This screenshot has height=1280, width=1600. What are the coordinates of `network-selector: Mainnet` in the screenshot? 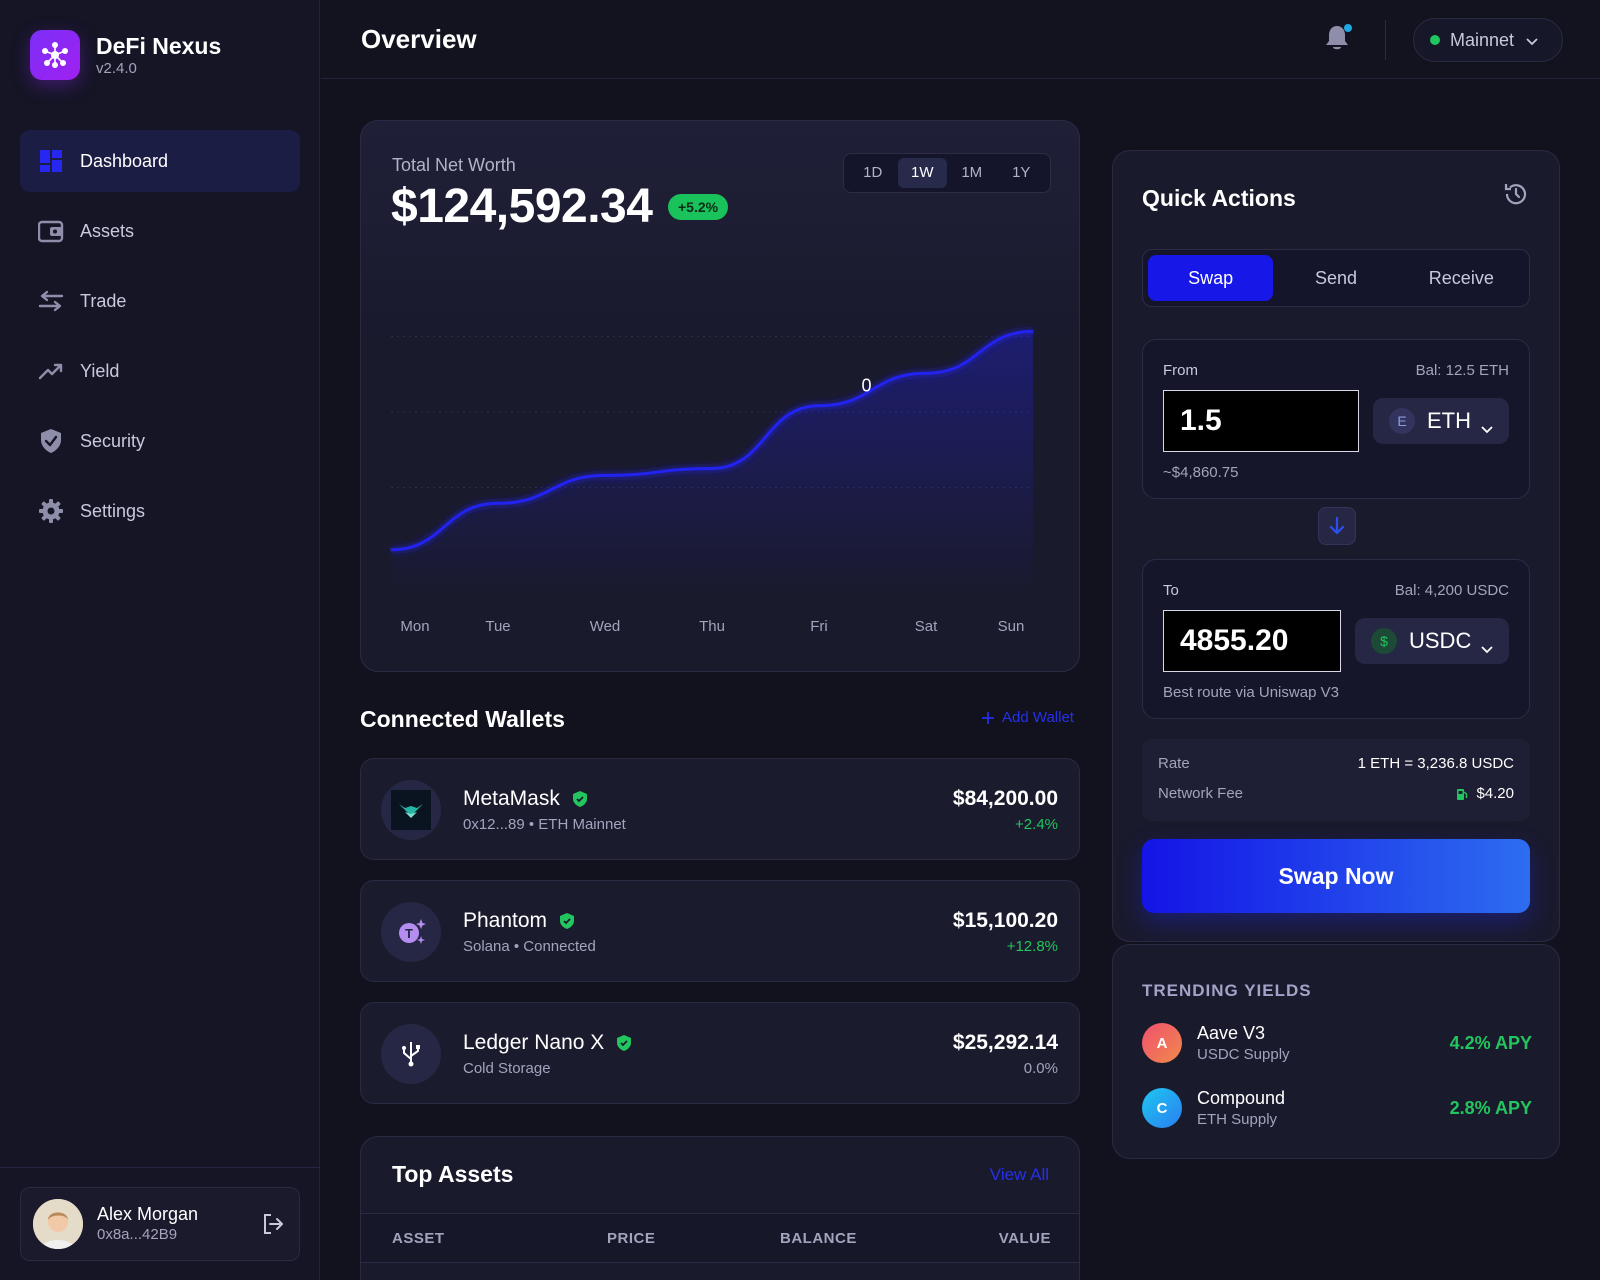 It's located at (1488, 40).